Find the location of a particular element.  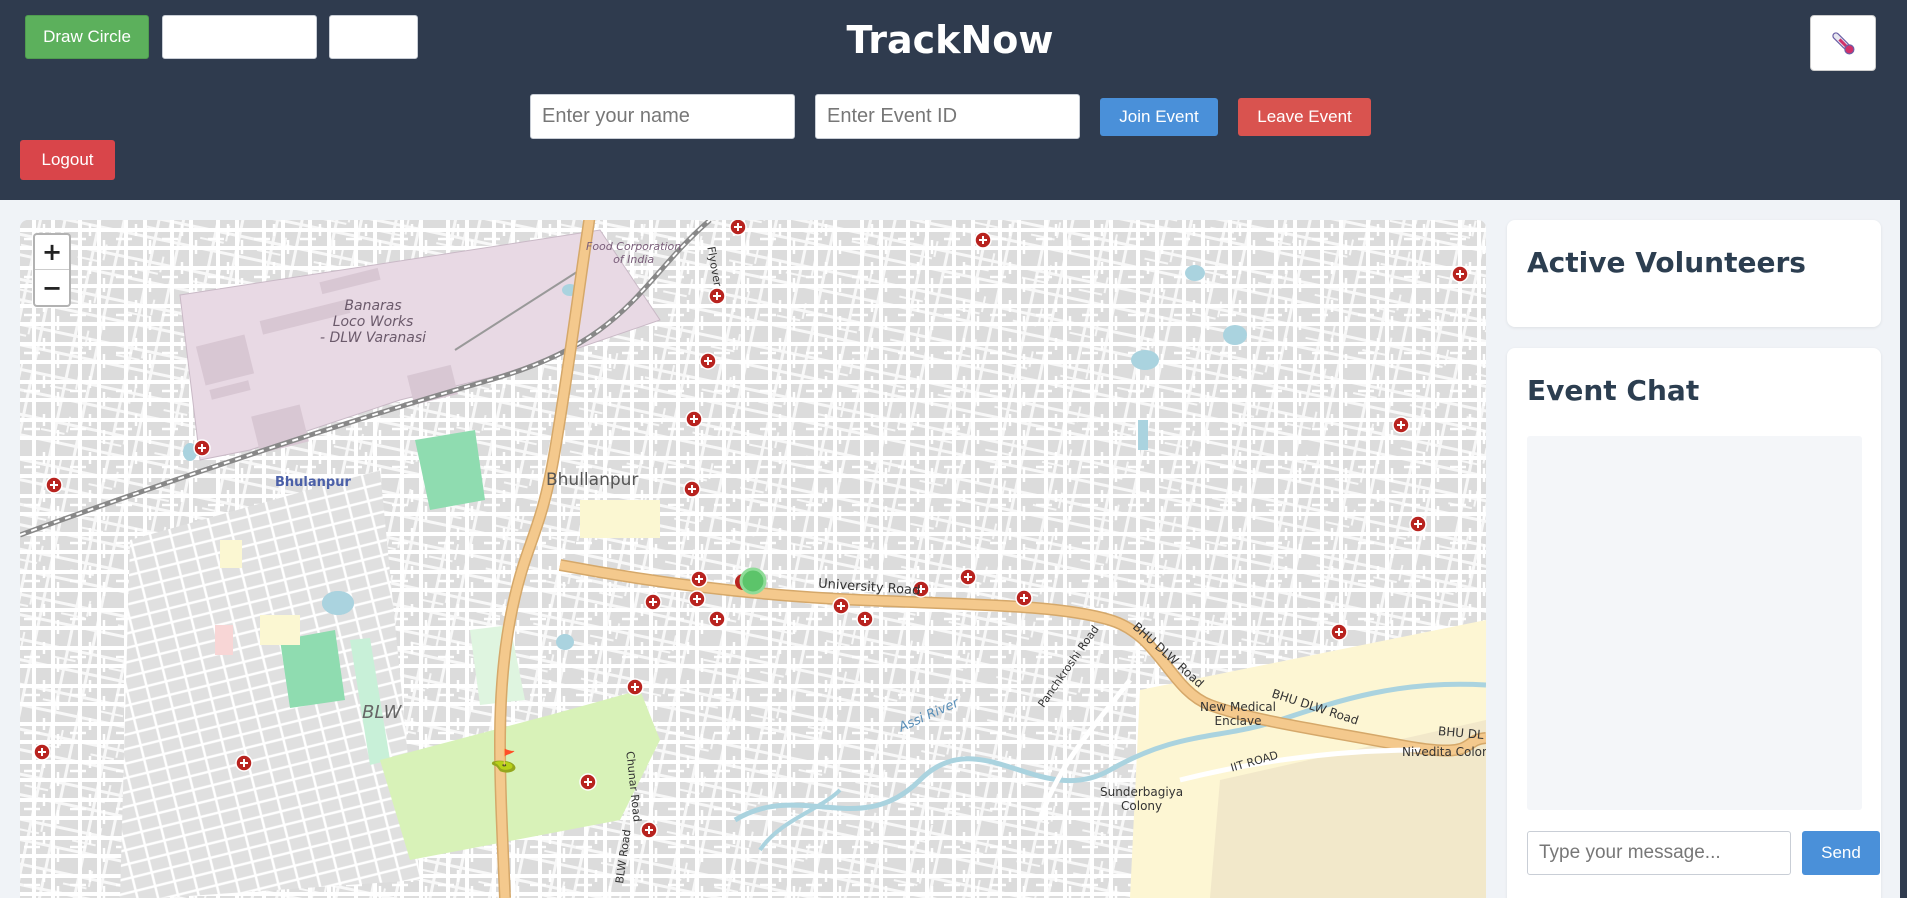

thermometer-icon is located at coordinates (1843, 43).